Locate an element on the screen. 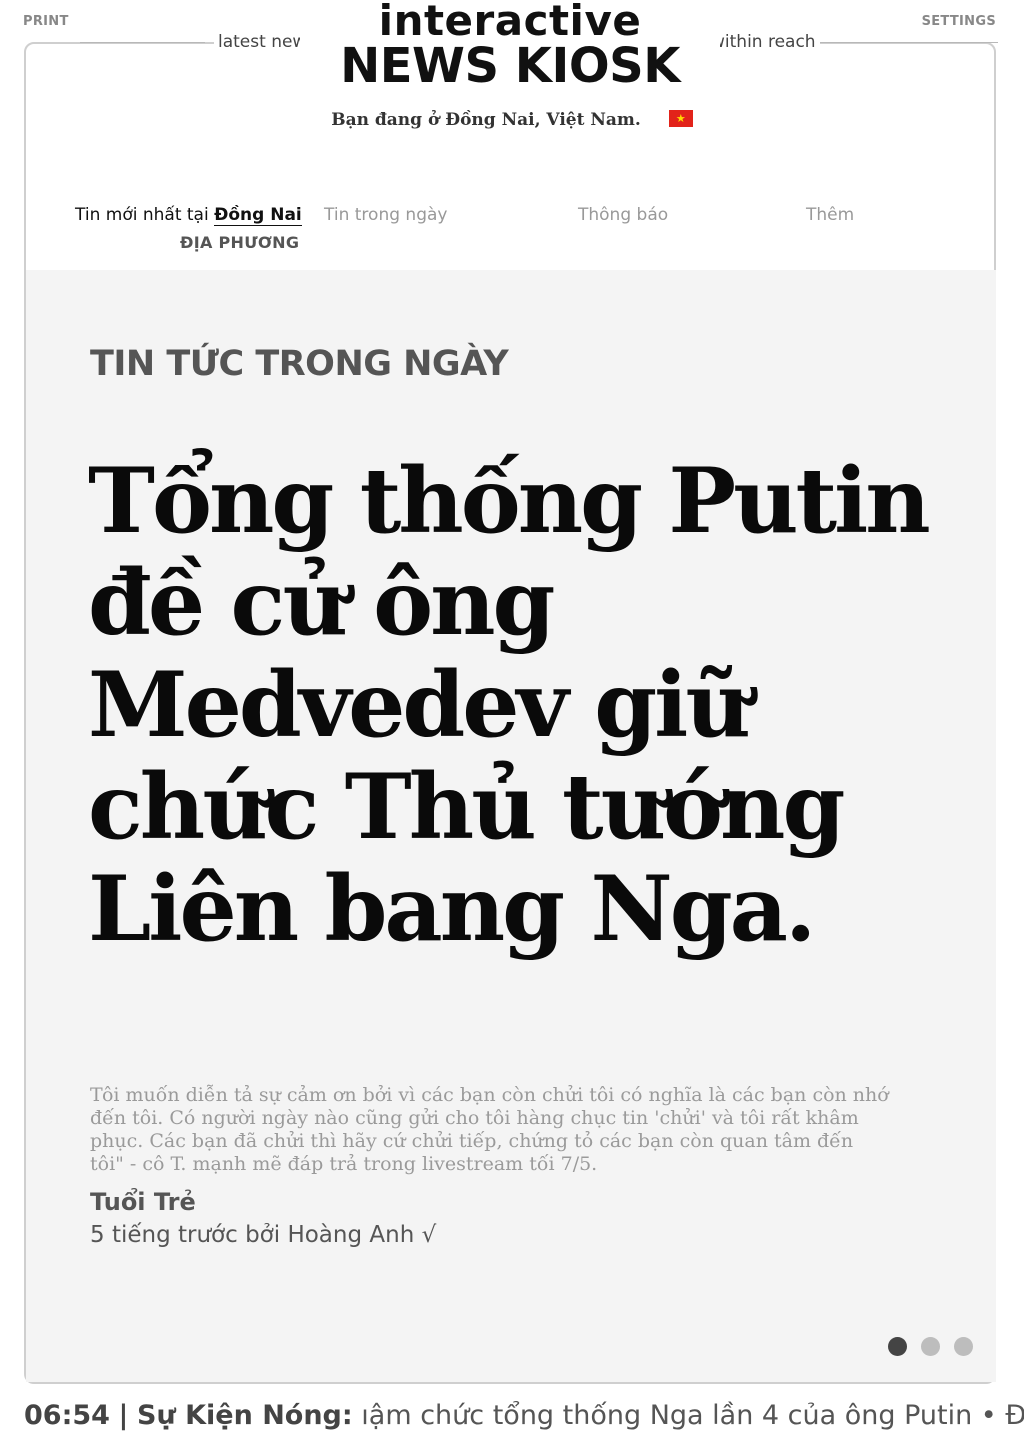 The image size is (1024, 1440). ticker-time: 06:54 is located at coordinates (67, 1415).